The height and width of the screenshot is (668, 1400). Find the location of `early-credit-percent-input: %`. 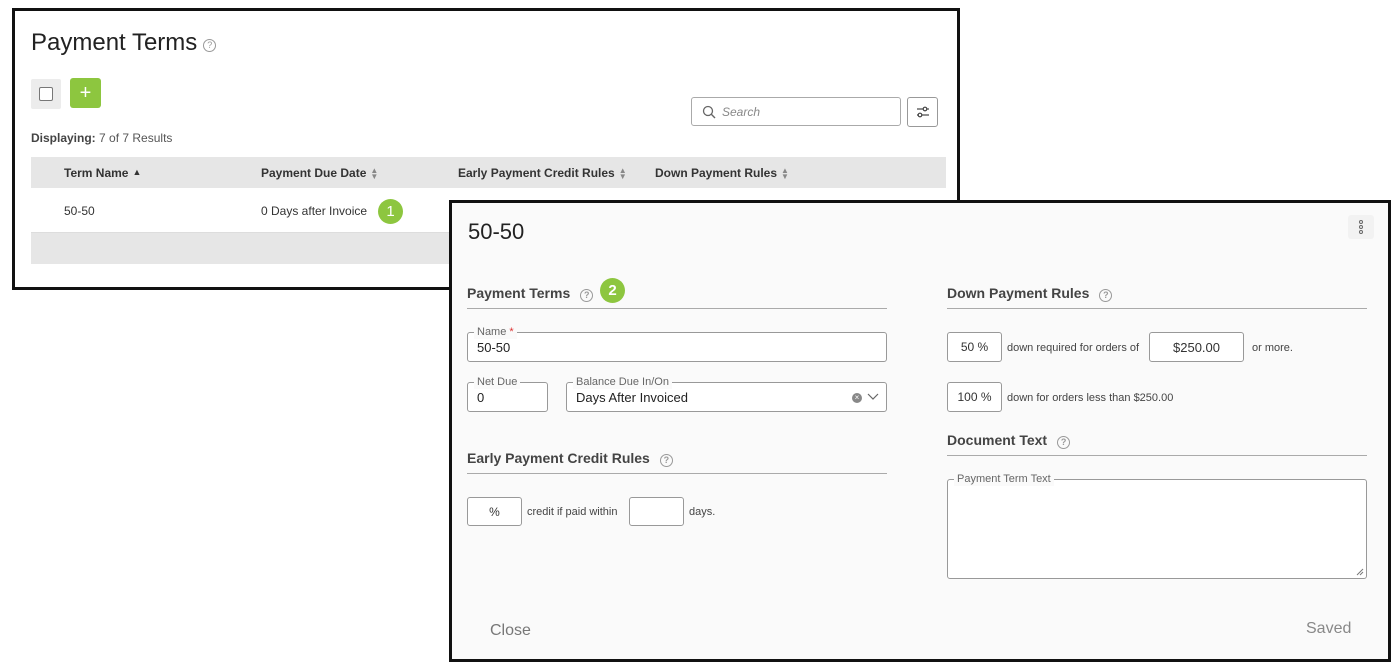

early-credit-percent-input: % is located at coordinates (494, 511).